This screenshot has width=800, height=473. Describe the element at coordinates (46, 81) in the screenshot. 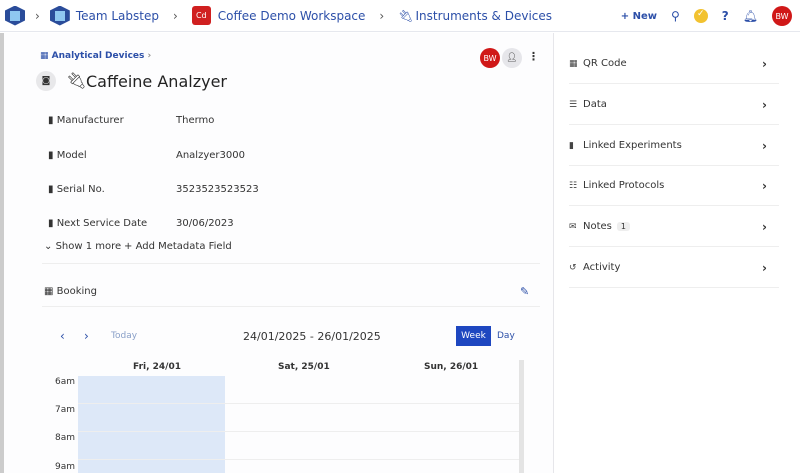

I see `camera-icon: ◙` at that location.